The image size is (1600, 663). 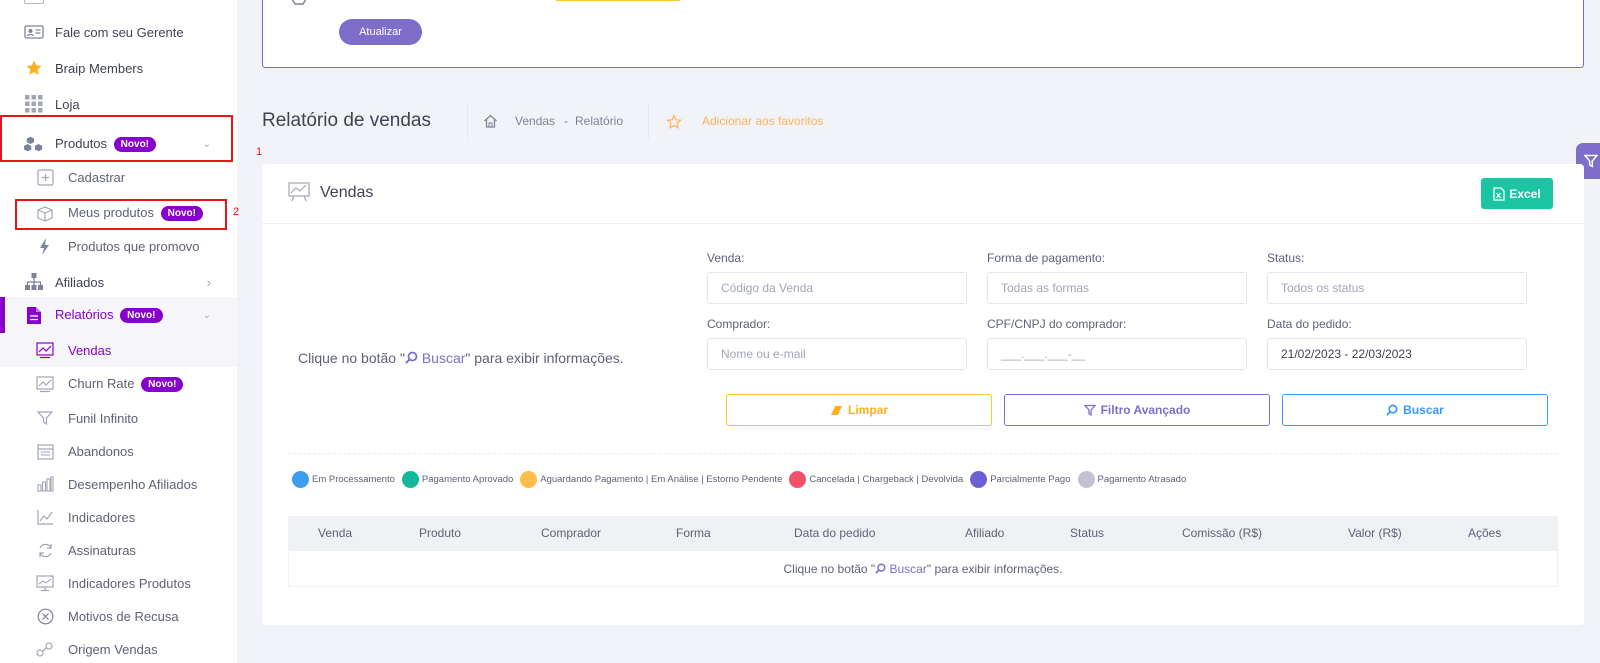 What do you see at coordinates (1131, 479) in the screenshot?
I see `legend-item: Pagamento Atrasado` at bounding box center [1131, 479].